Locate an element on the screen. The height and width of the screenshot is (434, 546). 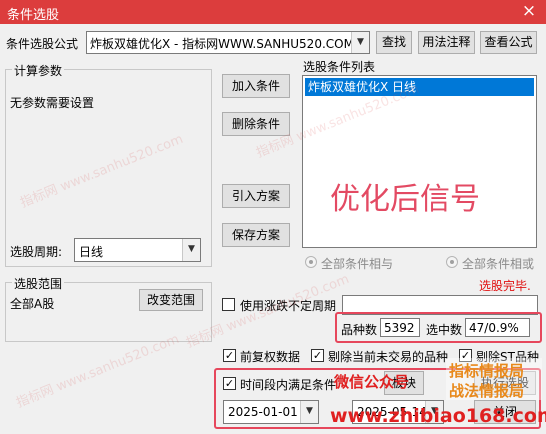
promo-tag-line1: 指标情报局 is located at coordinates (487, 371).